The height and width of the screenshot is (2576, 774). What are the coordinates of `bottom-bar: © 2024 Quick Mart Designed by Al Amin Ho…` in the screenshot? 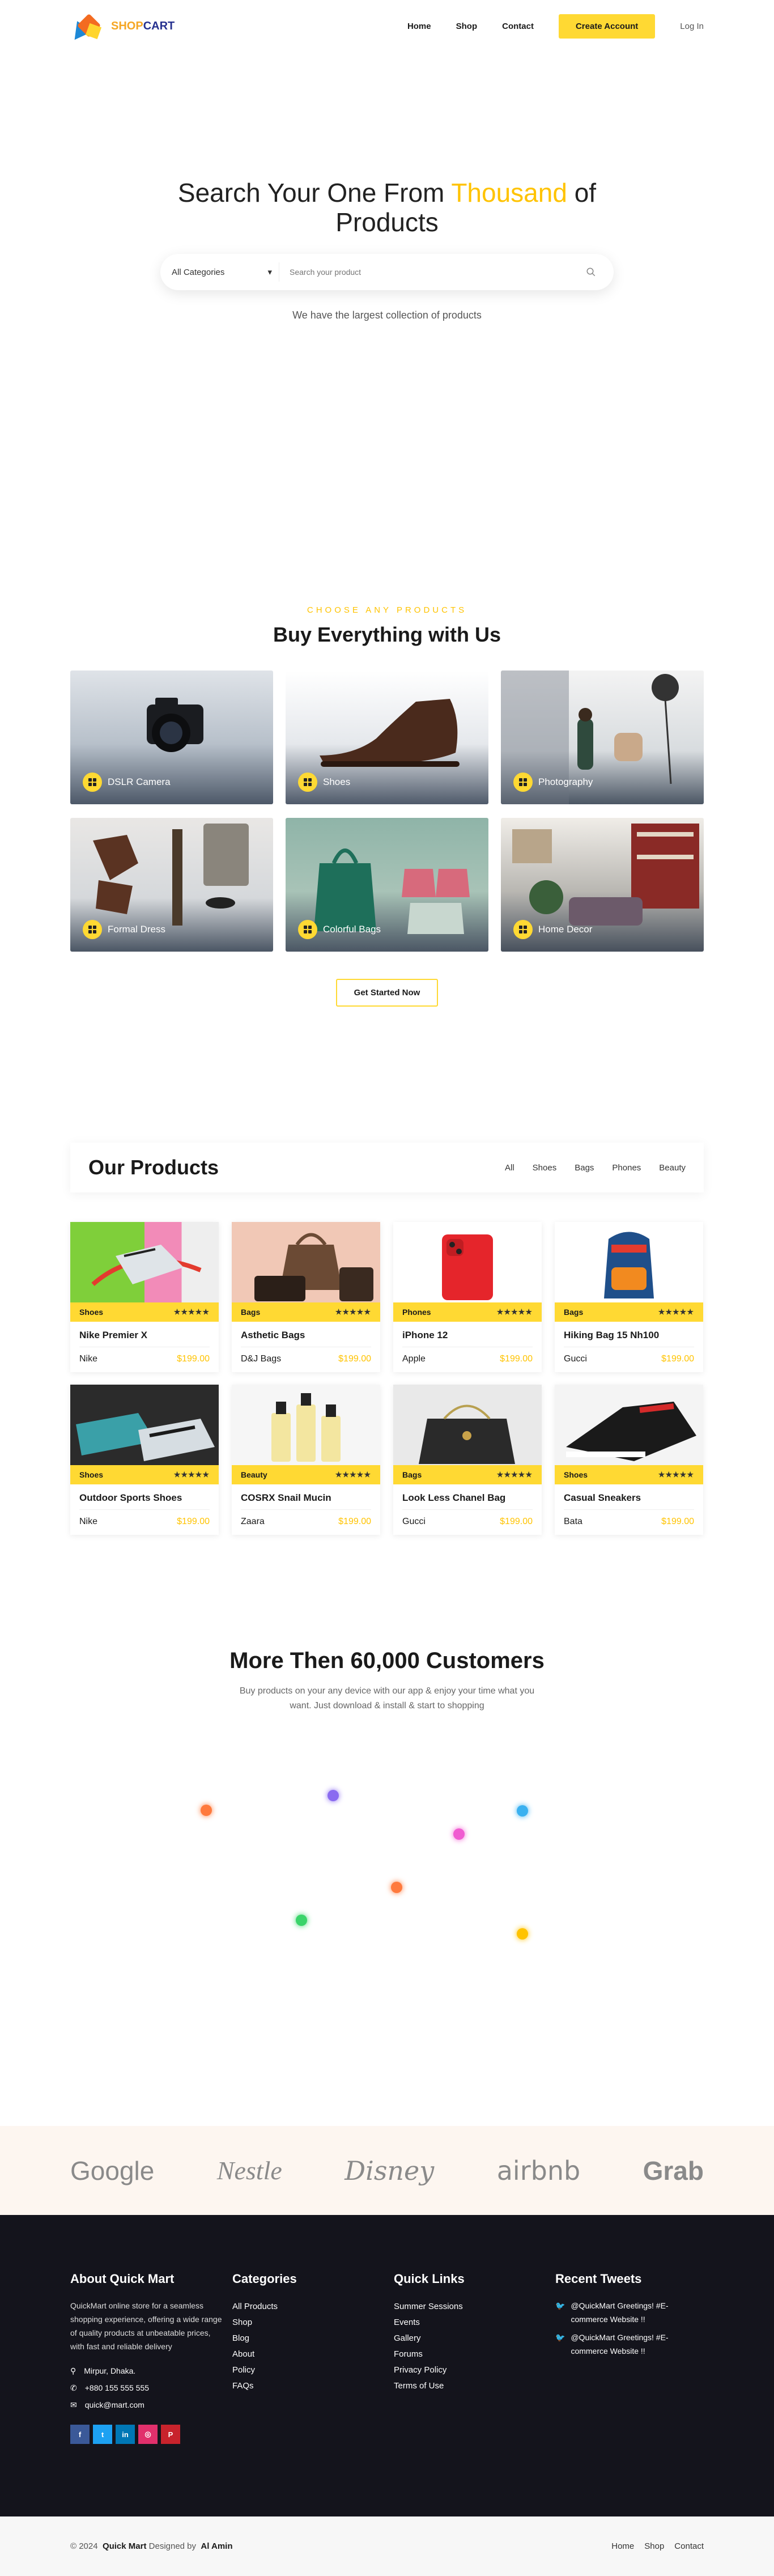 It's located at (387, 2546).